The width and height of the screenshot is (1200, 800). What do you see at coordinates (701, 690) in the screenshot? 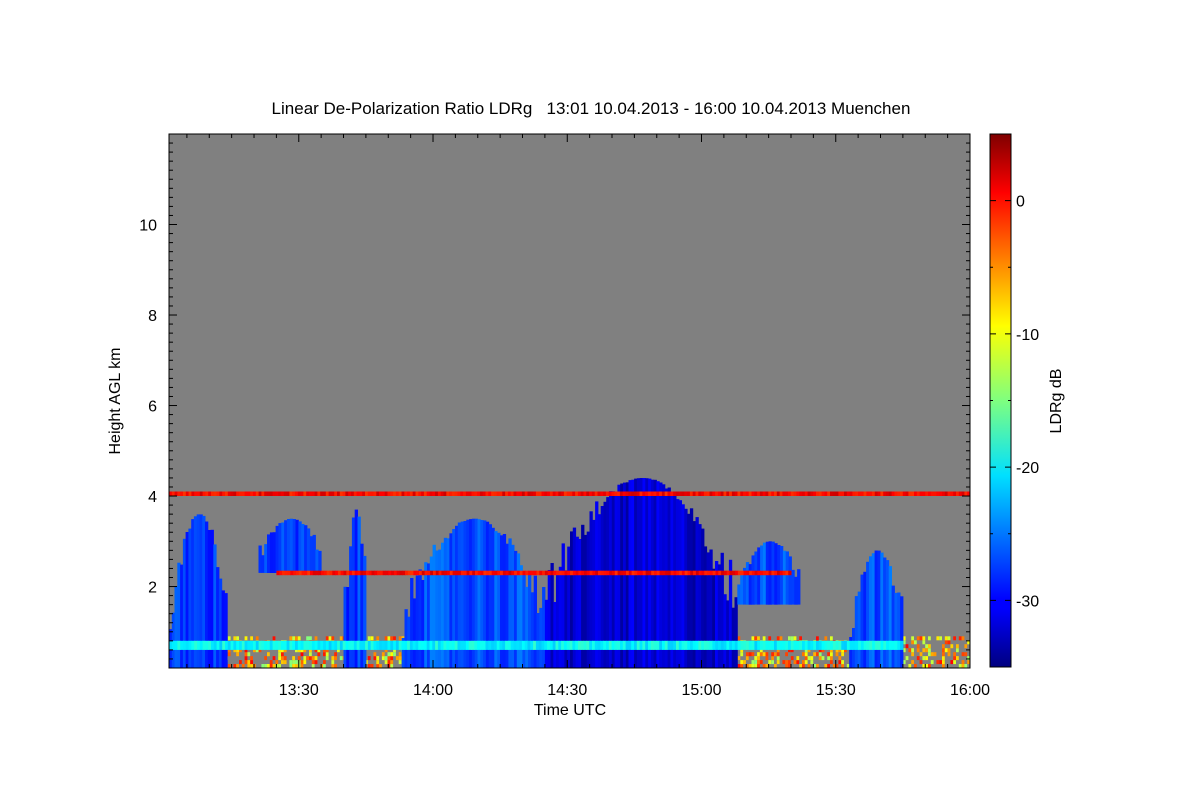
I see `x-tick-label: 15:00` at bounding box center [701, 690].